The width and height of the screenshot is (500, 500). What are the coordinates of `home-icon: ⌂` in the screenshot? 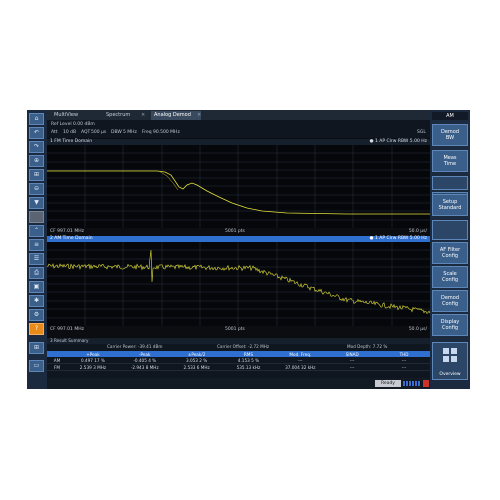 It's located at (36, 119).